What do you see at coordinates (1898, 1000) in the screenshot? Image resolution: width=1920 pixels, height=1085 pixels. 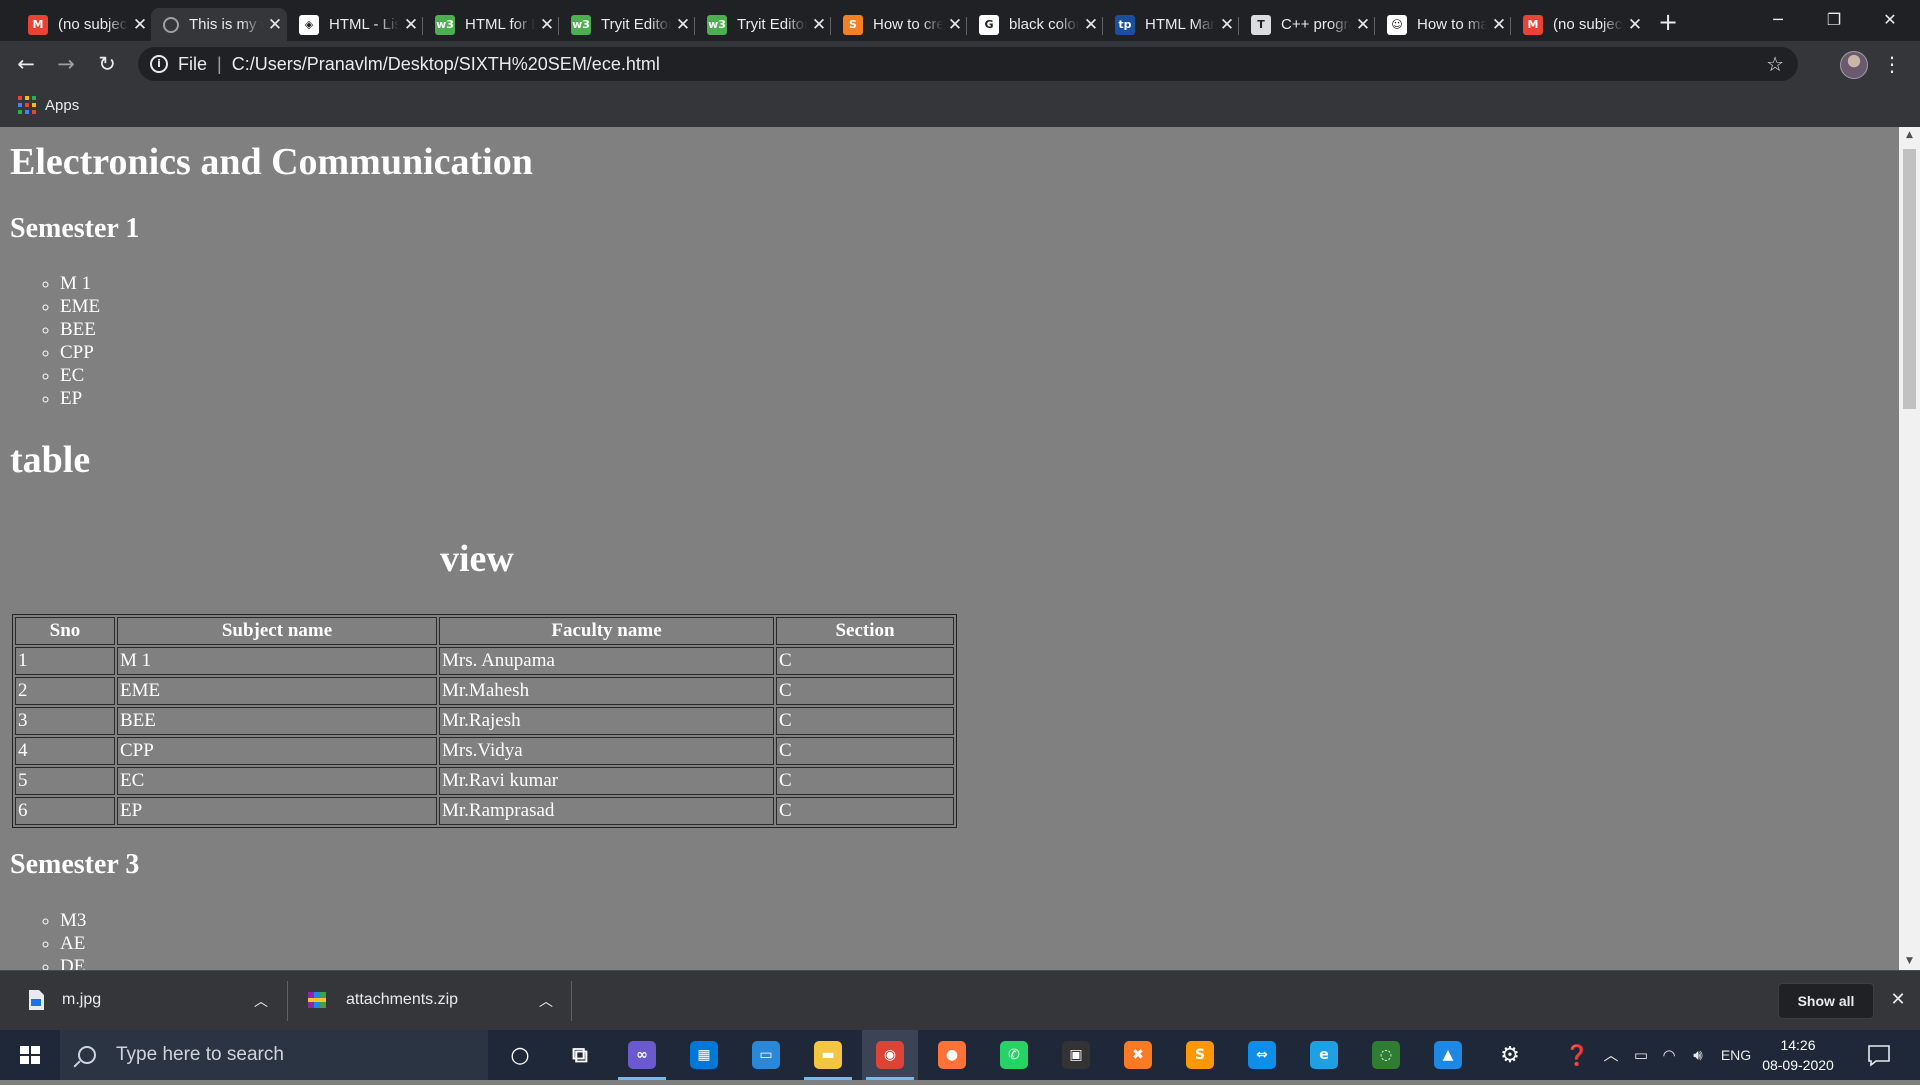 I see `close-icon: ✕` at bounding box center [1898, 1000].